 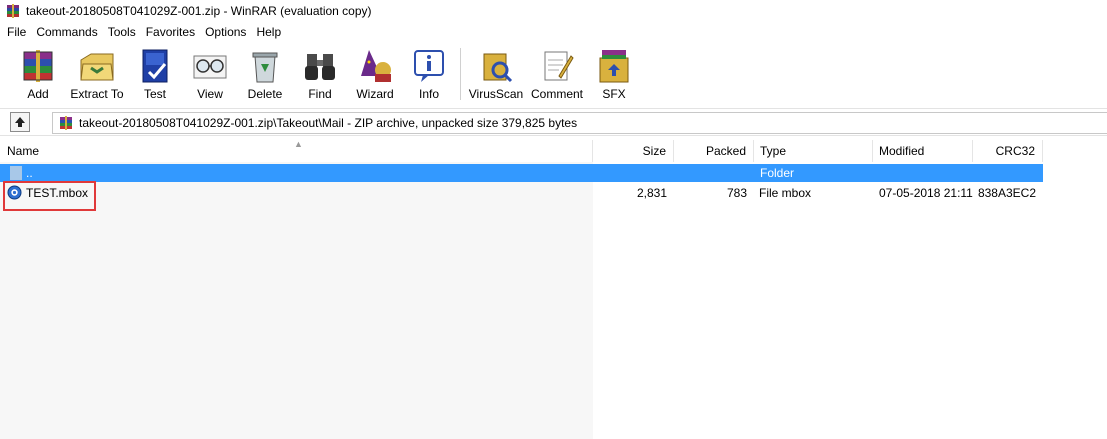 I want to click on find-button: Find, so click(x=320, y=73).